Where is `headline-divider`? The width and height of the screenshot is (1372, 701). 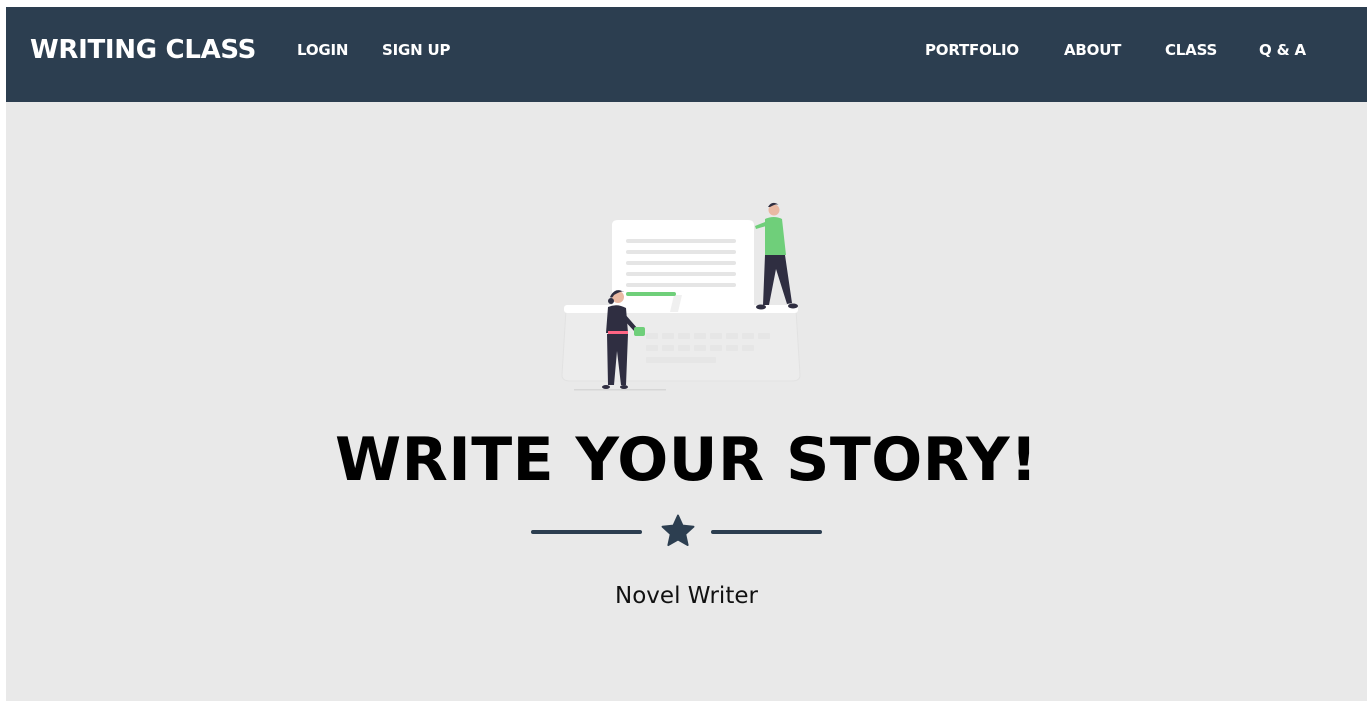 headline-divider is located at coordinates (678, 530).